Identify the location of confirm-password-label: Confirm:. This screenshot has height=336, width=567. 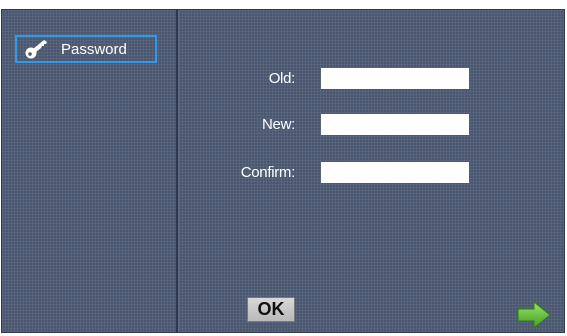
(268, 172).